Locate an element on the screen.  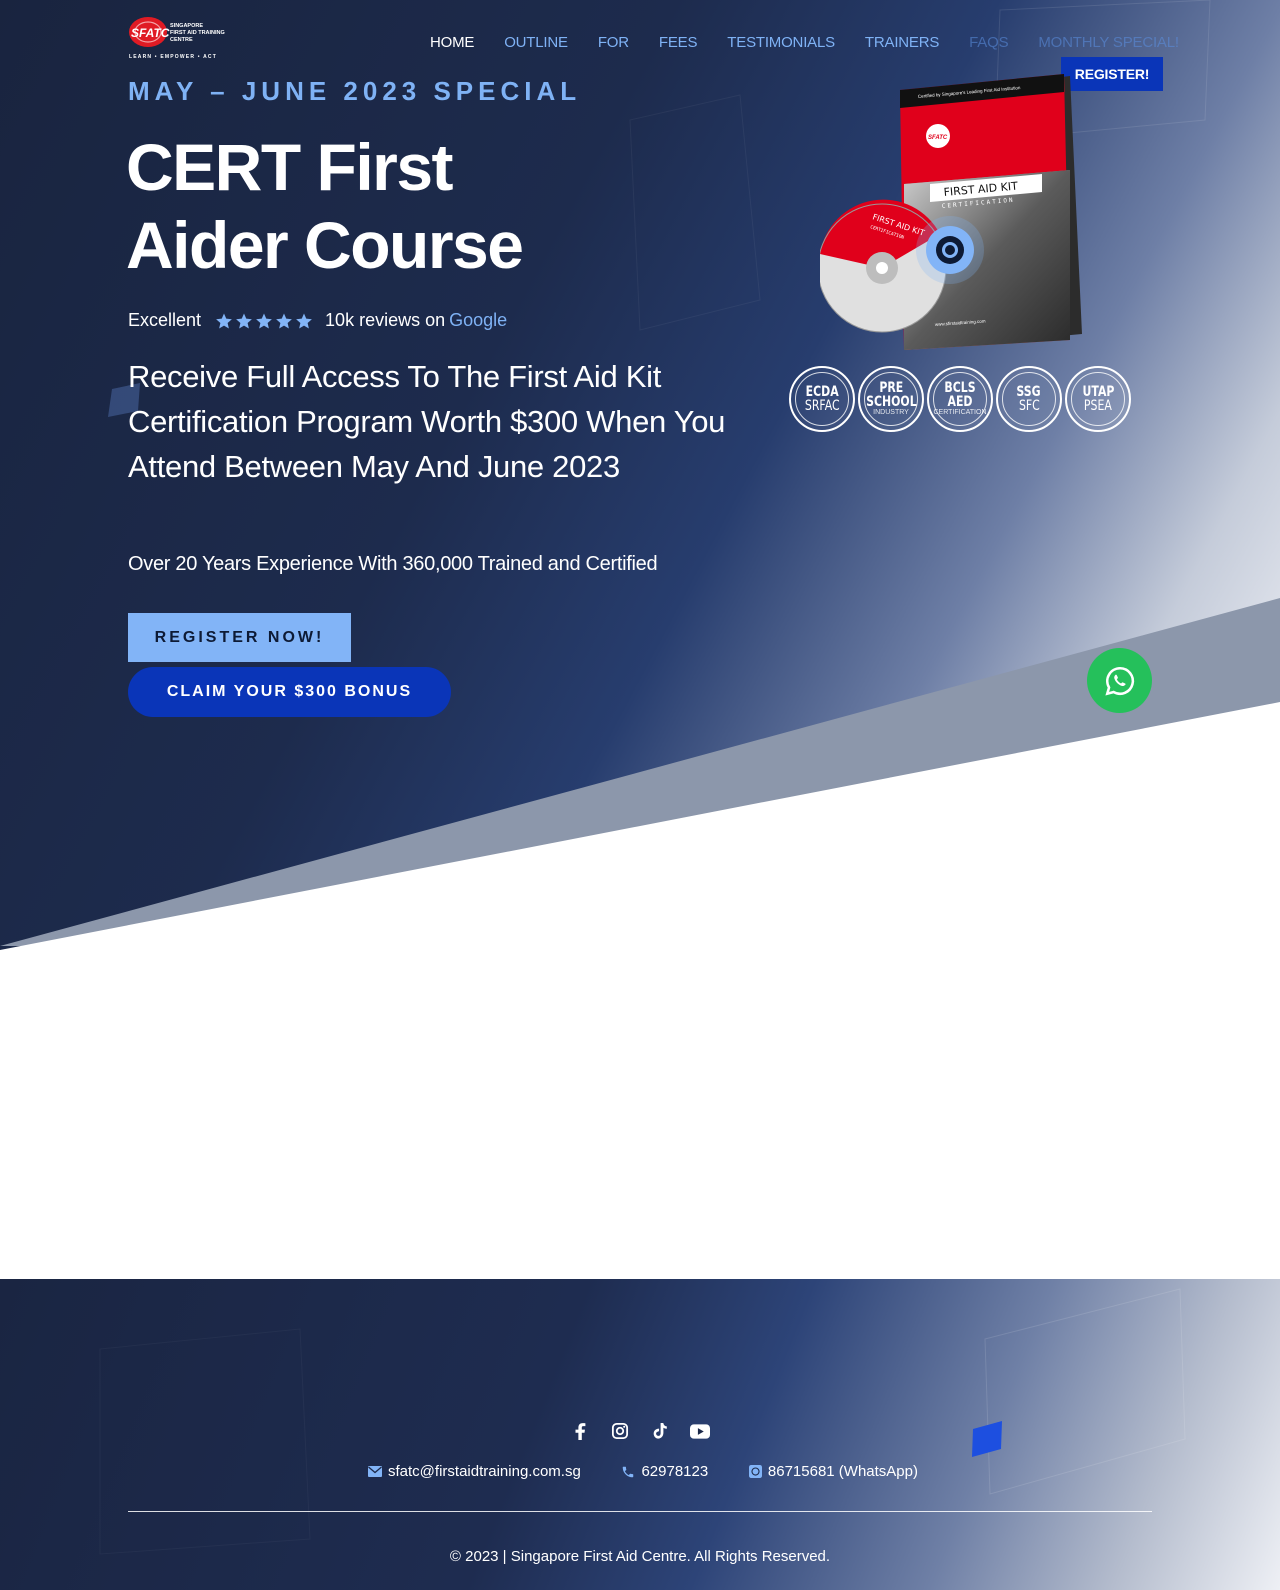
badge-line-2: SFC is located at coordinates (1029, 406).